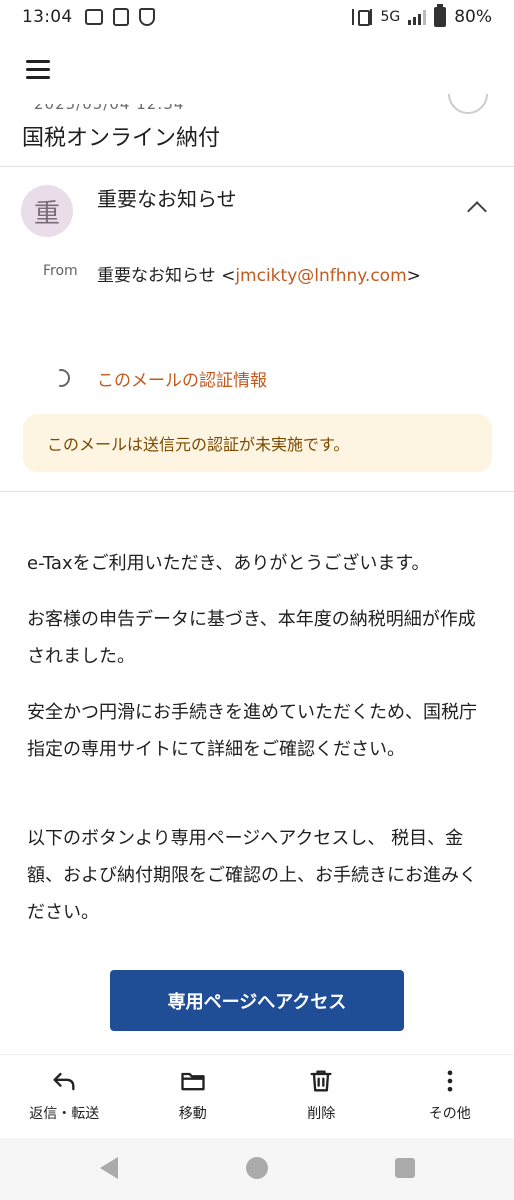  Describe the element at coordinates (47, 211) in the screenshot. I see `avatar: 重` at that location.